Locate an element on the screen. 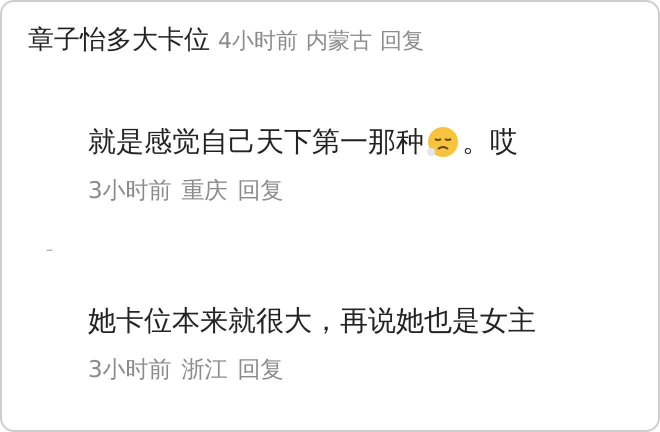  comment-text: 就是感觉自己天下第一那种 is located at coordinates (256, 142).